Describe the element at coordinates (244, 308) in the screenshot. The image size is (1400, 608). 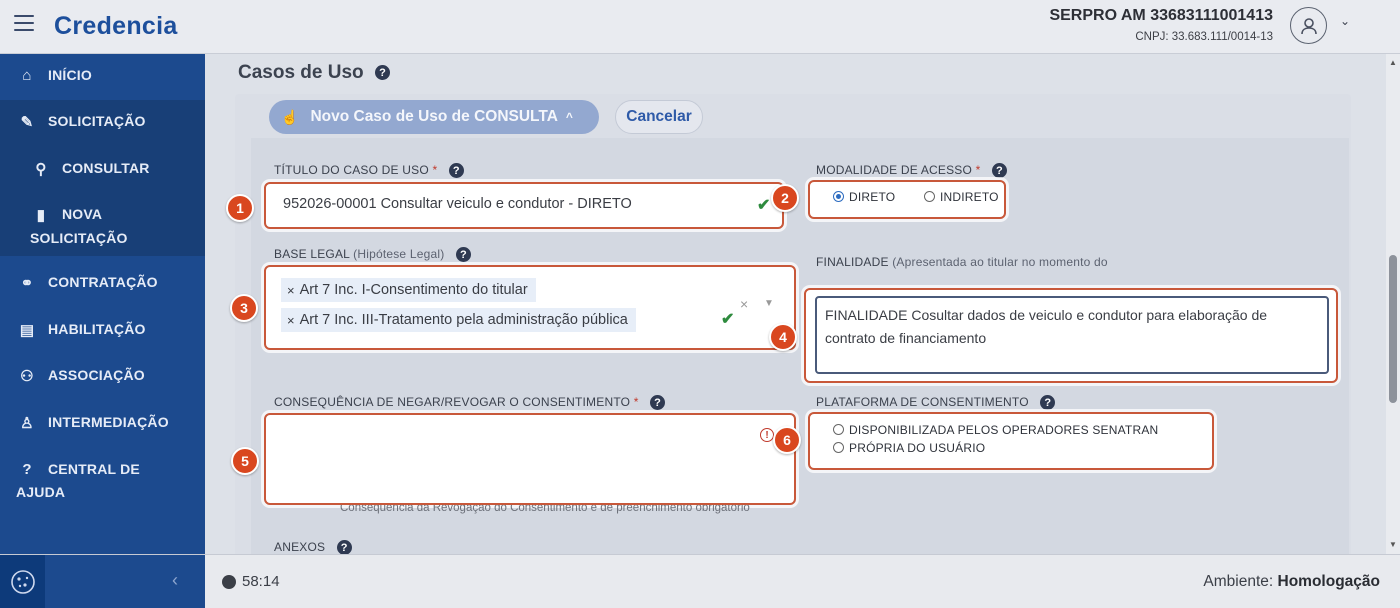
I see `annotation-badge-3: 3` at that location.